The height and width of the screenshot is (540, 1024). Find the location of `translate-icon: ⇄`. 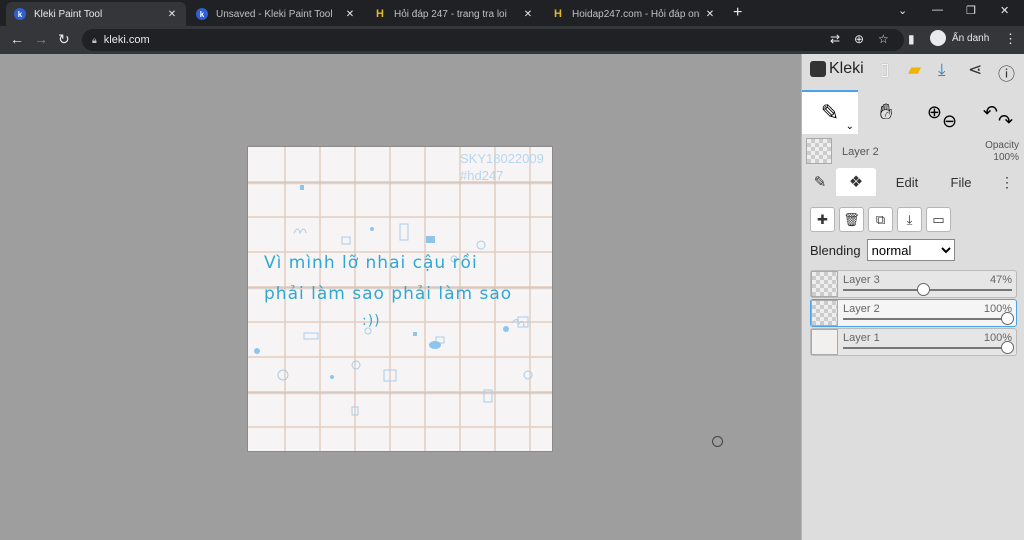

translate-icon: ⇄ is located at coordinates (835, 39).